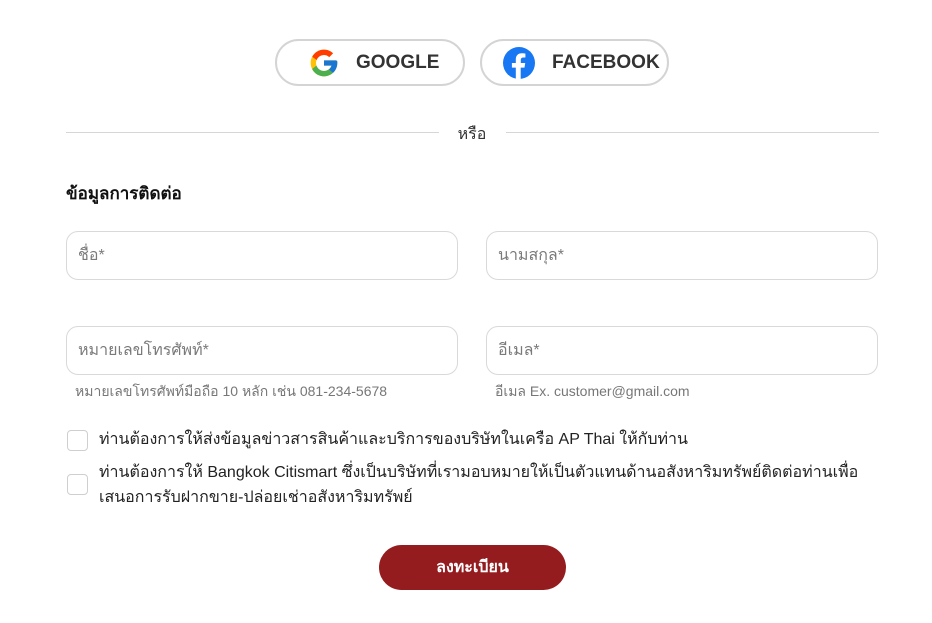 This screenshot has height=623, width=932. Describe the element at coordinates (77, 484) in the screenshot. I see `consent-agent-checkbox` at that location.